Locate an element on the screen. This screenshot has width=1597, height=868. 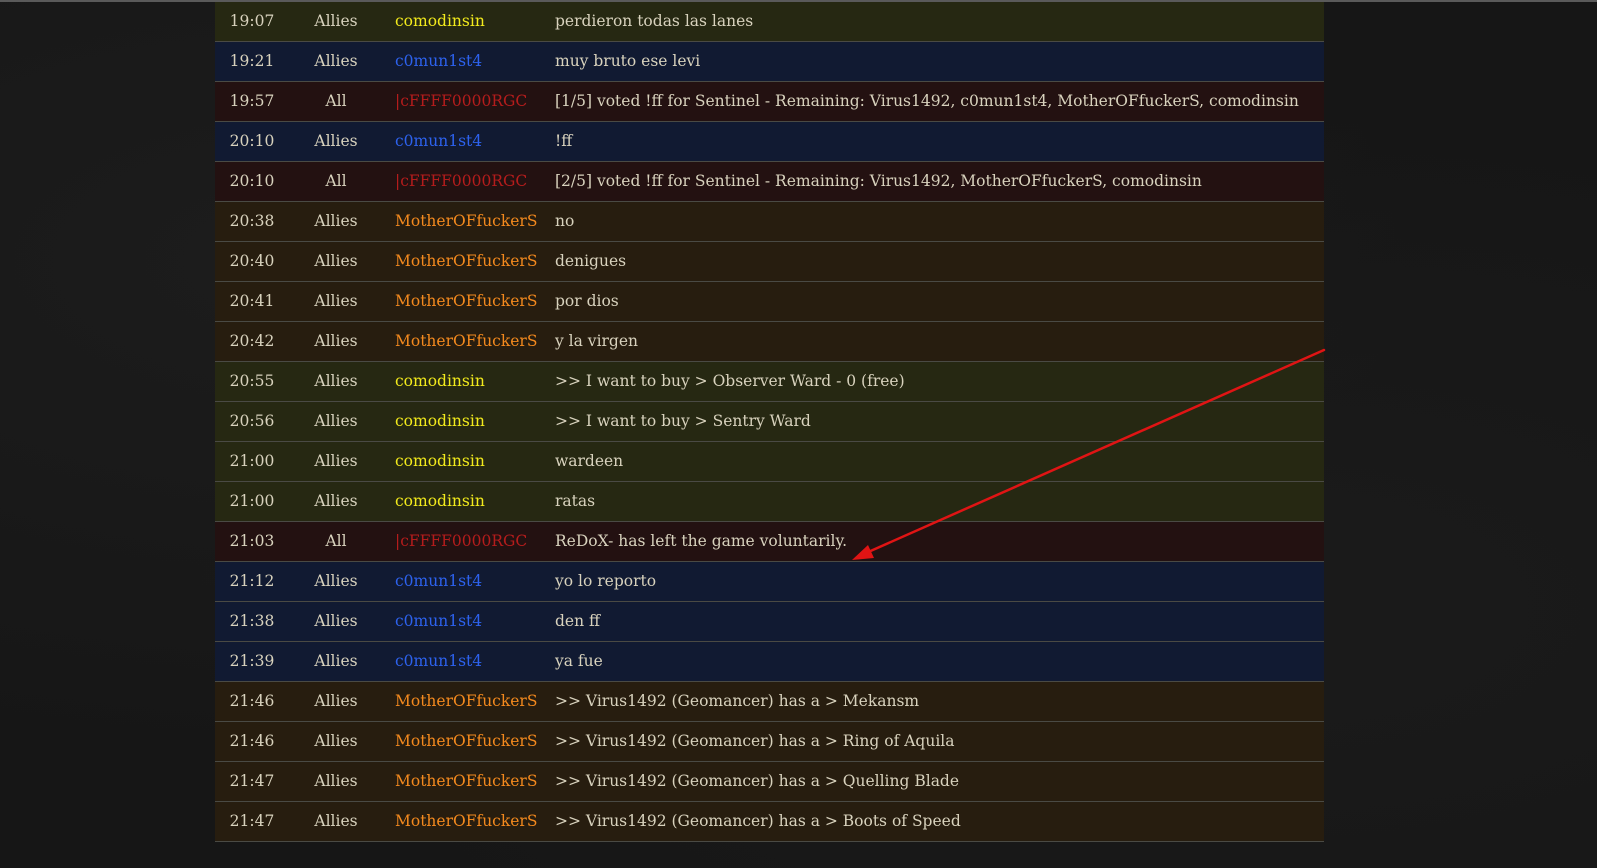
chat-row: 21:00 Allies comodinsin ratas is located at coordinates (769, 502).